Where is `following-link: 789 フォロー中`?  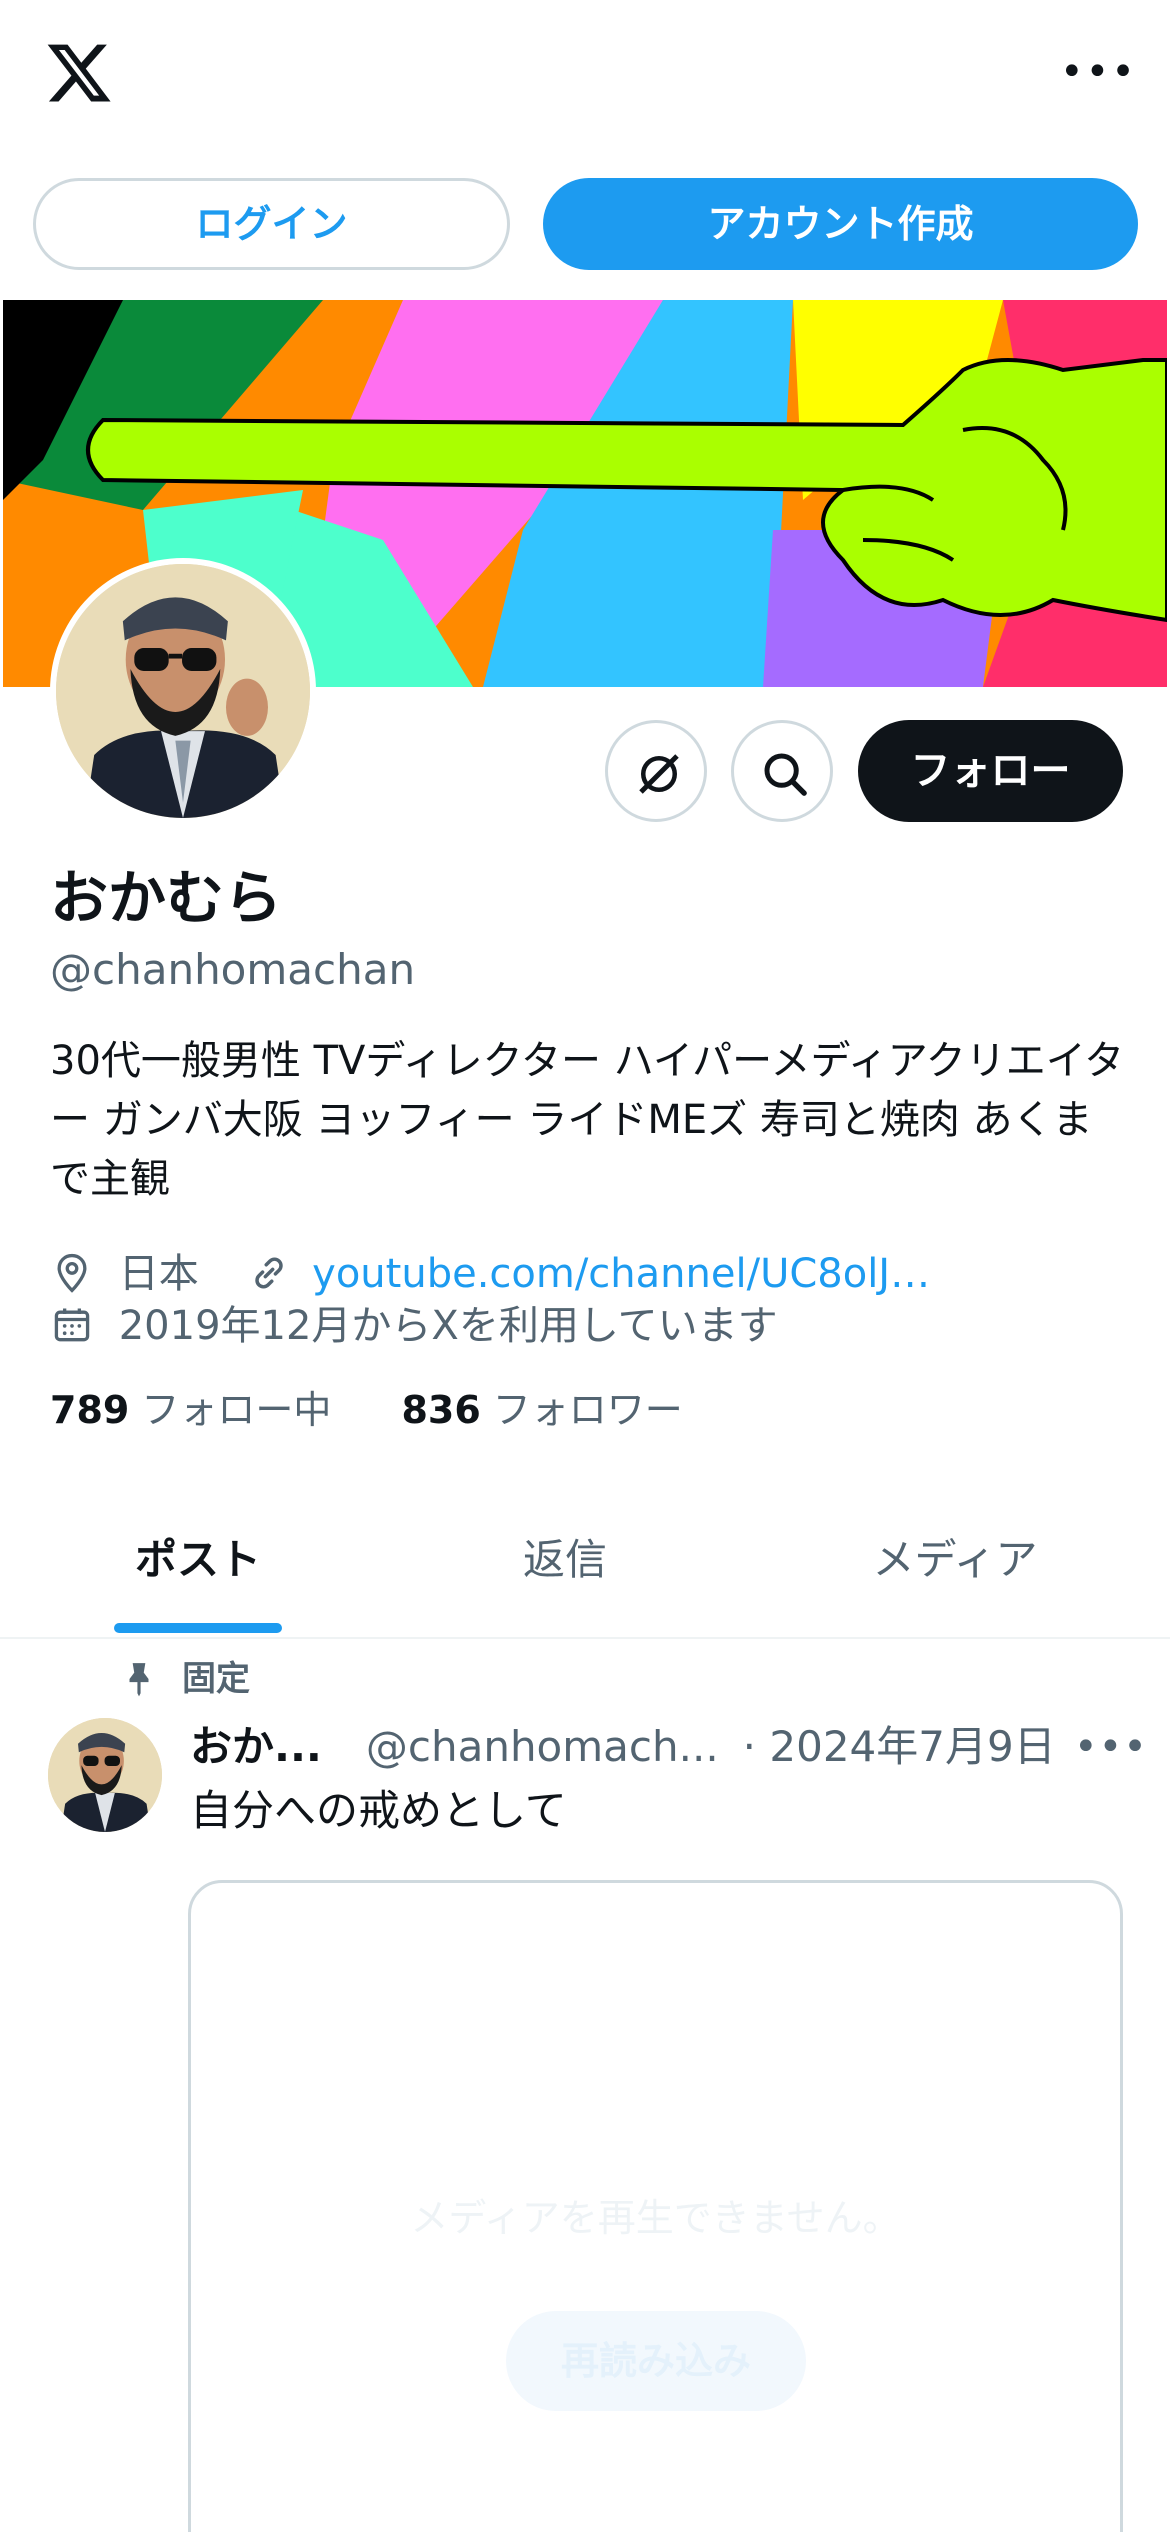
following-link: 789 フォロー中 is located at coordinates (190, 1410).